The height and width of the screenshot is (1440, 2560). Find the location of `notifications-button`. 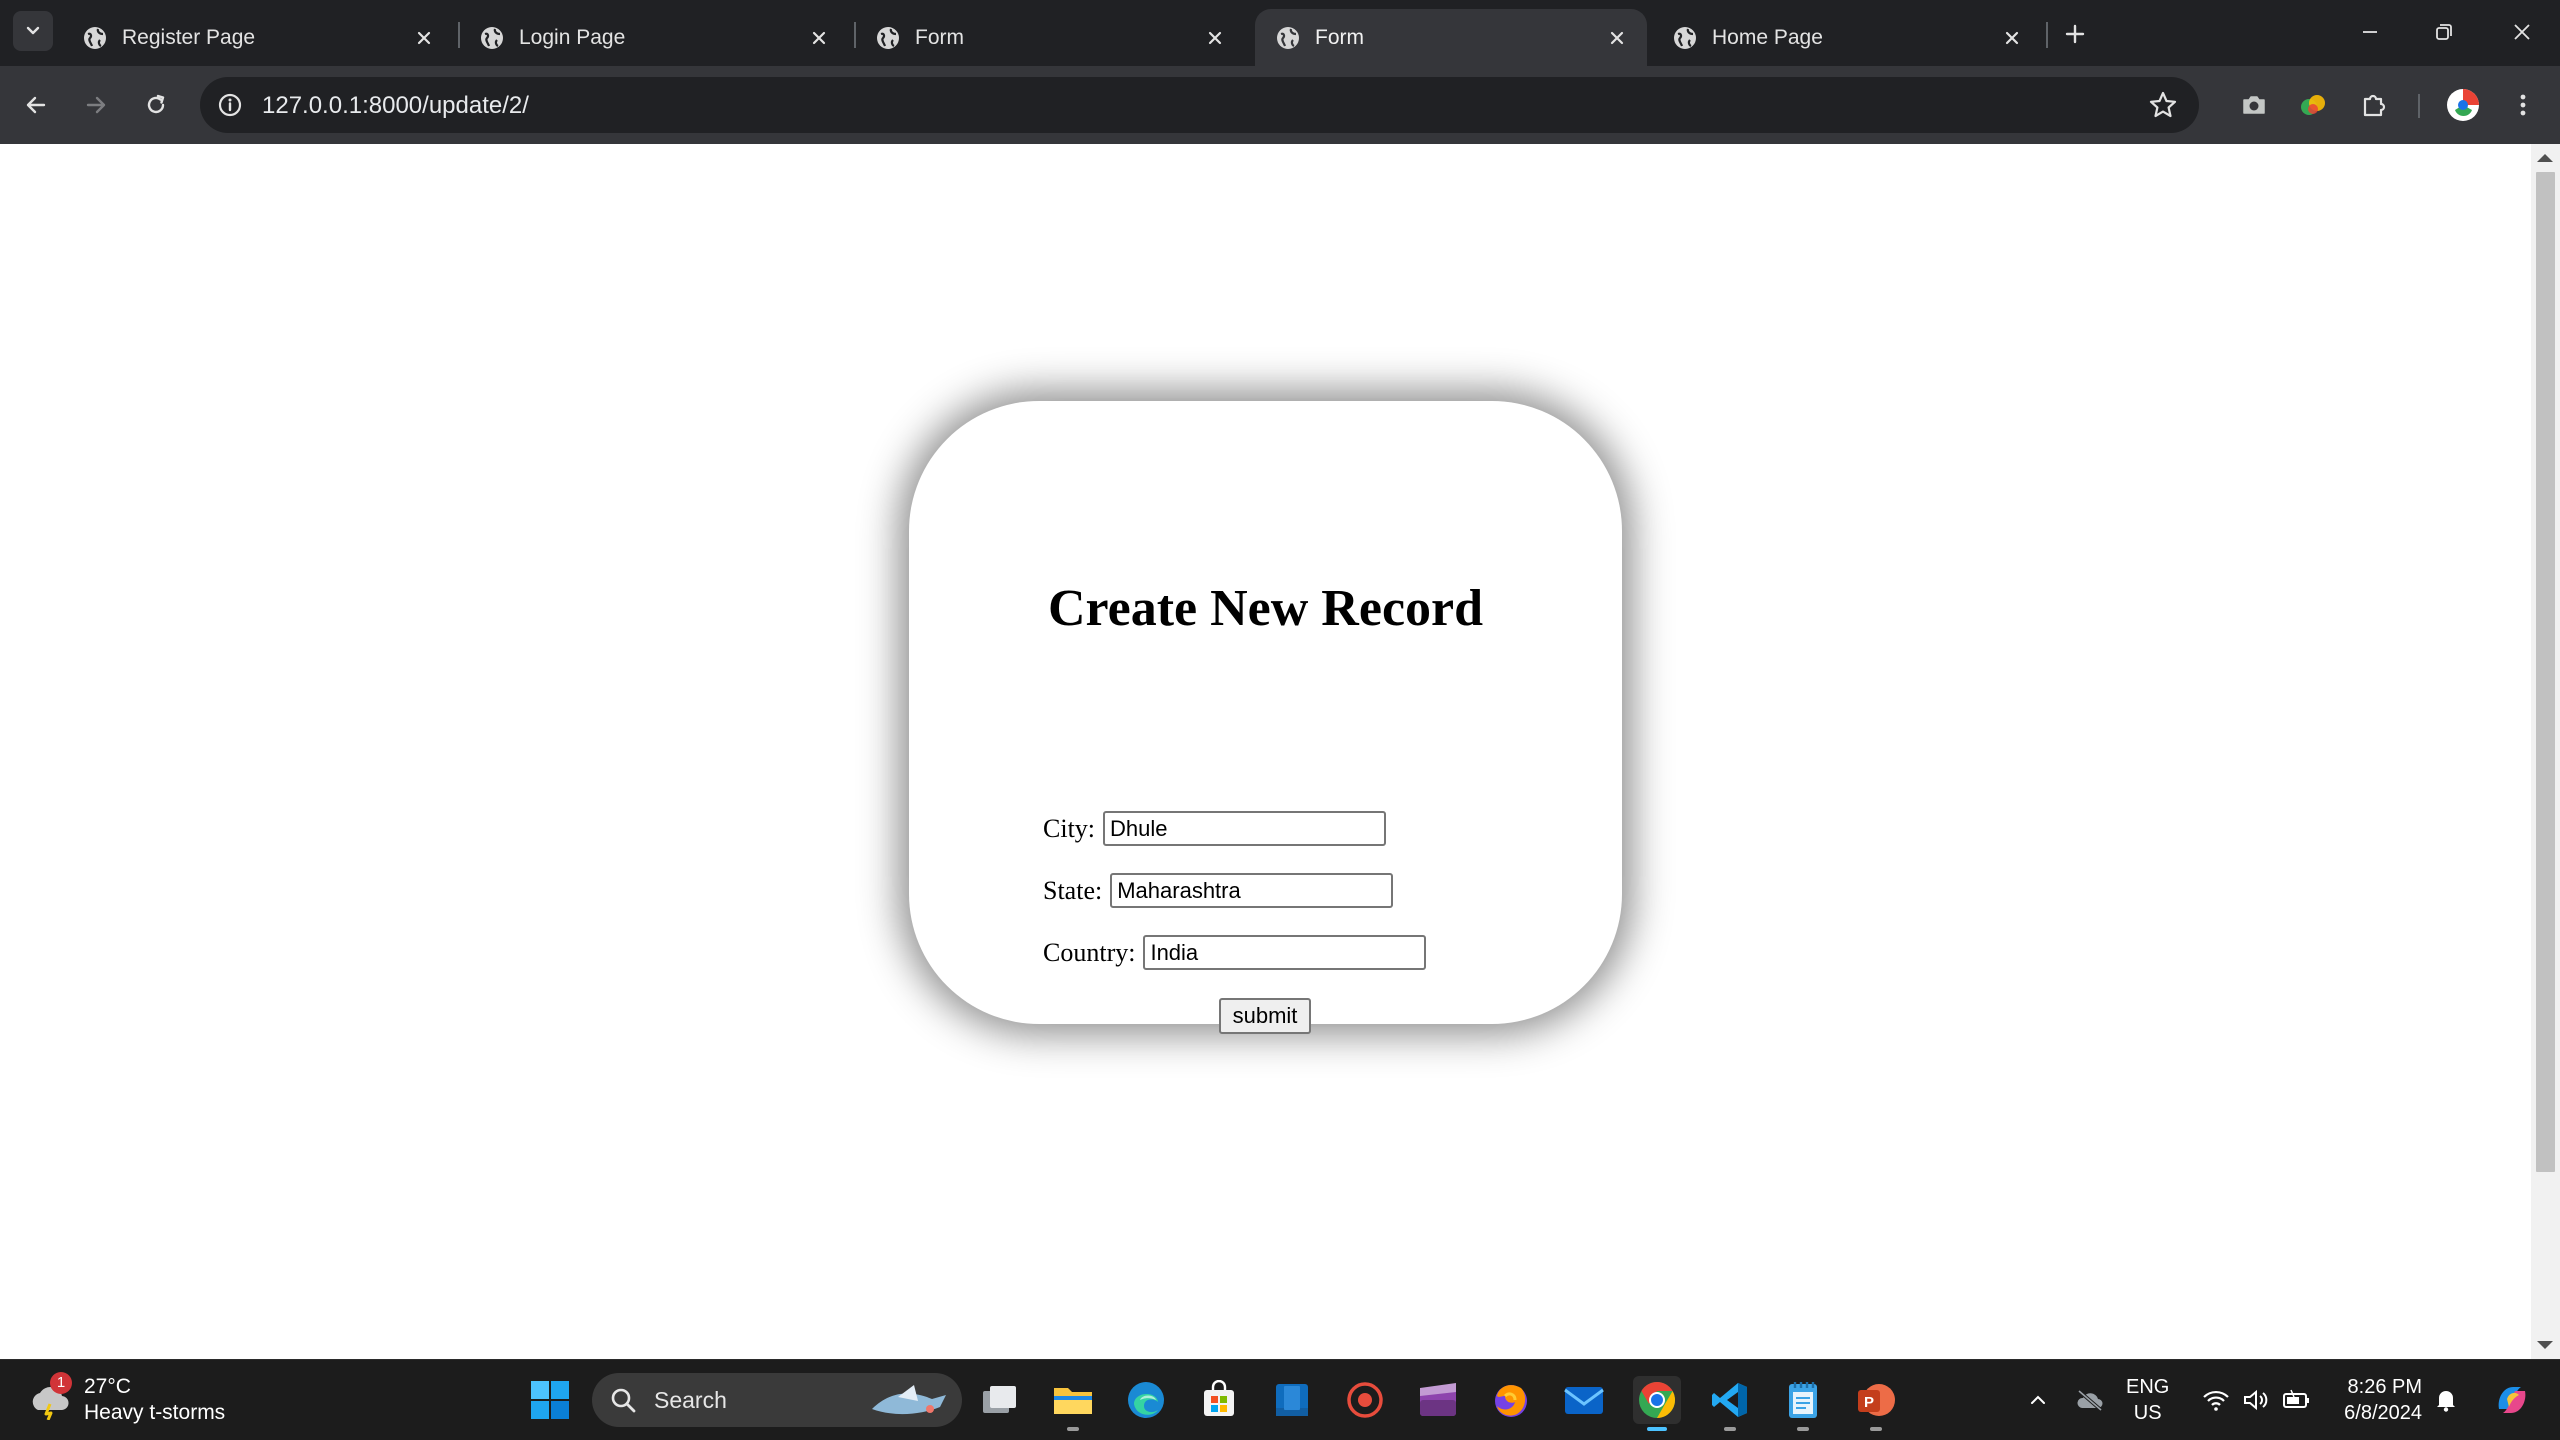

notifications-button is located at coordinates (2446, 1400).